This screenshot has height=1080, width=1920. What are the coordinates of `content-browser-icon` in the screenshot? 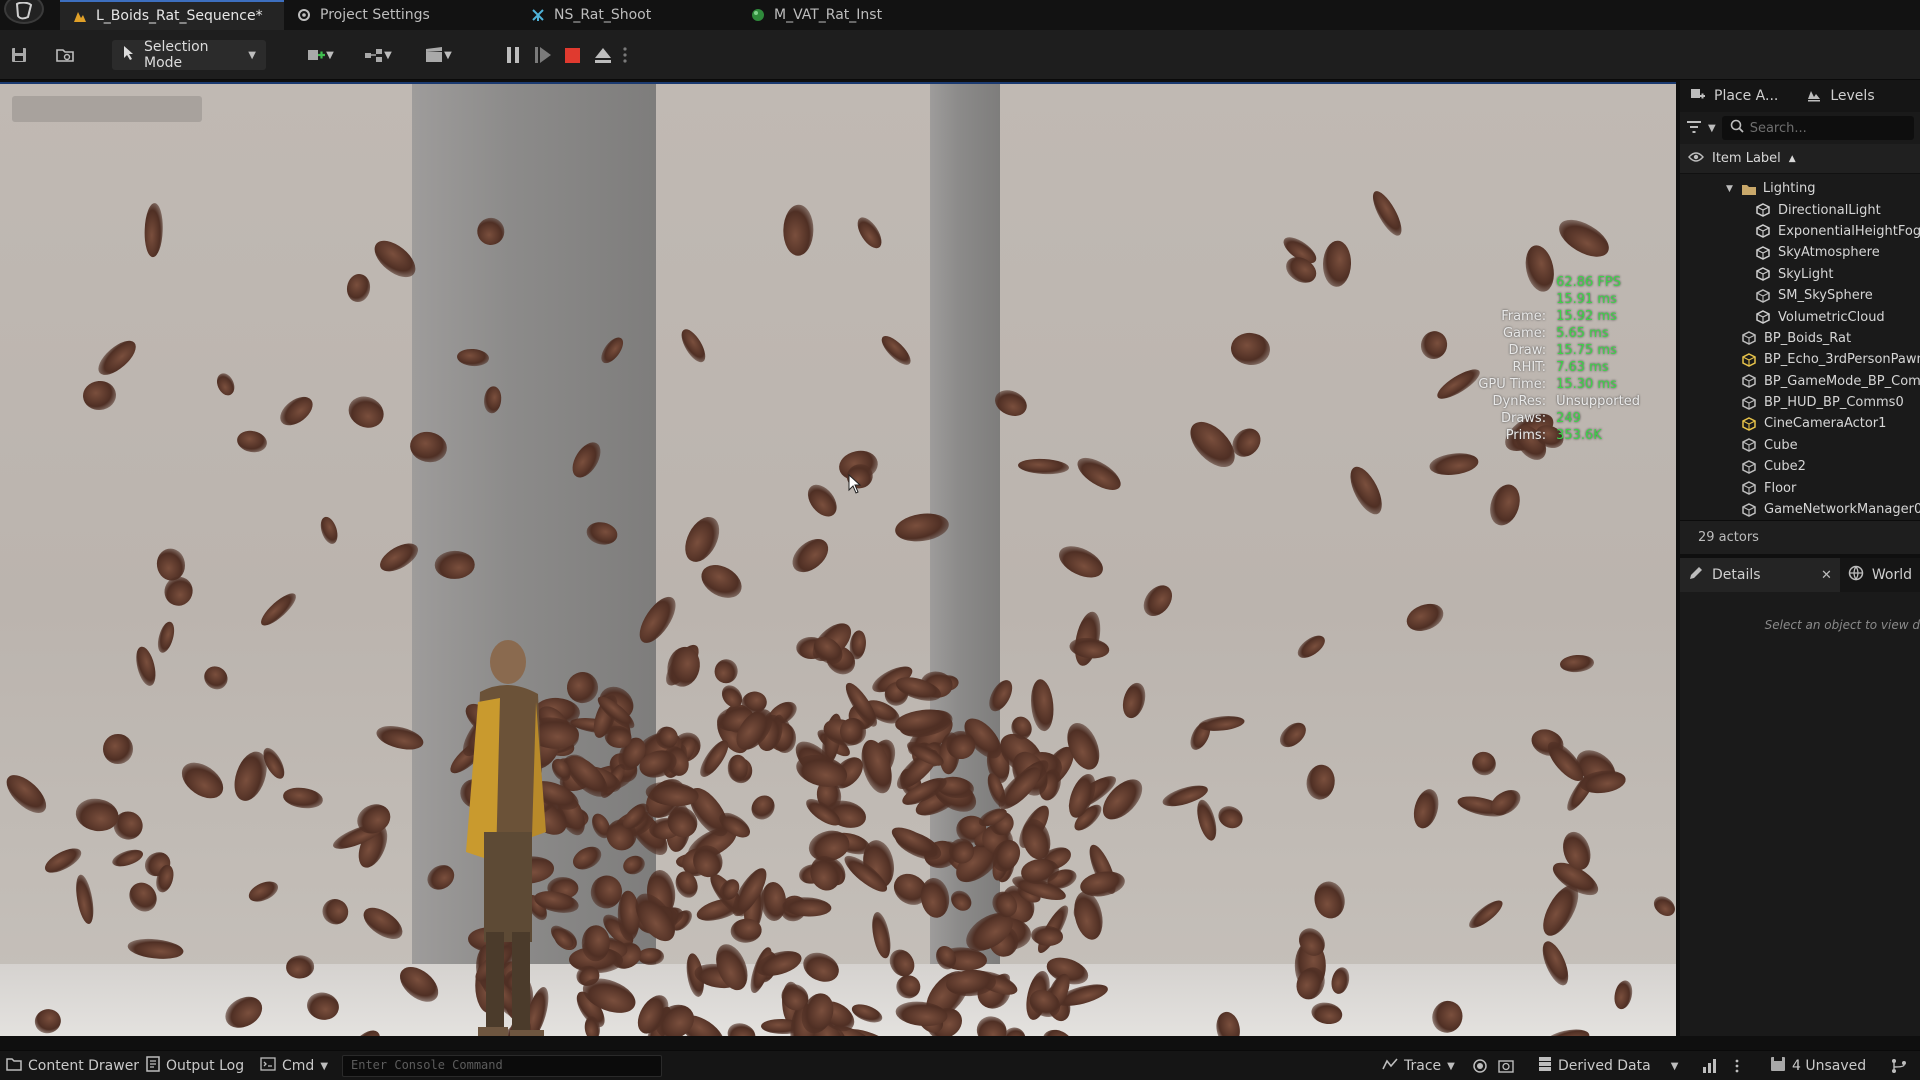 It's located at (65, 55).